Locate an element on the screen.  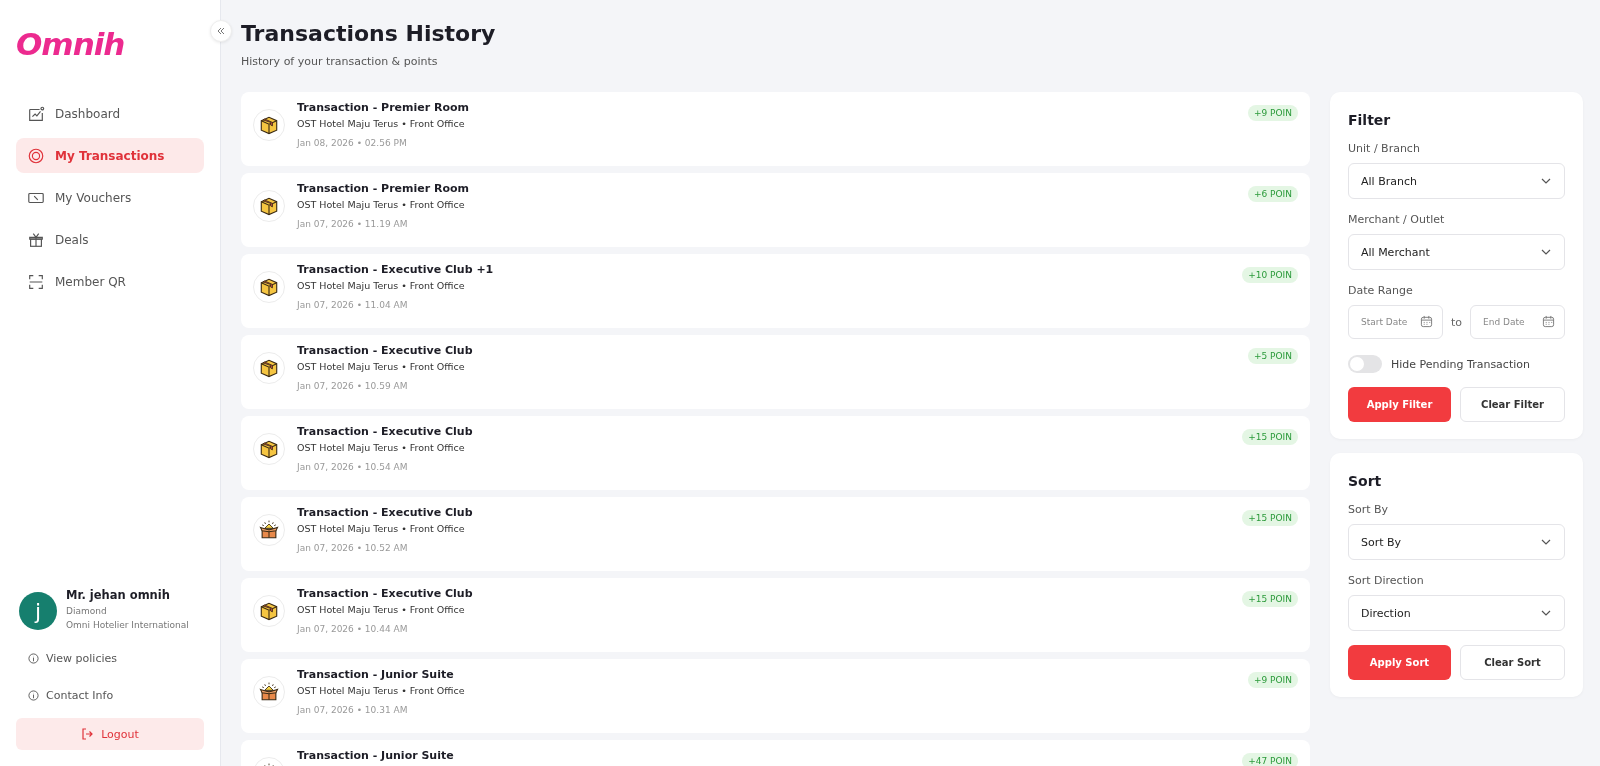
page-subtitle: History of your transaction & points is located at coordinates (340, 61).